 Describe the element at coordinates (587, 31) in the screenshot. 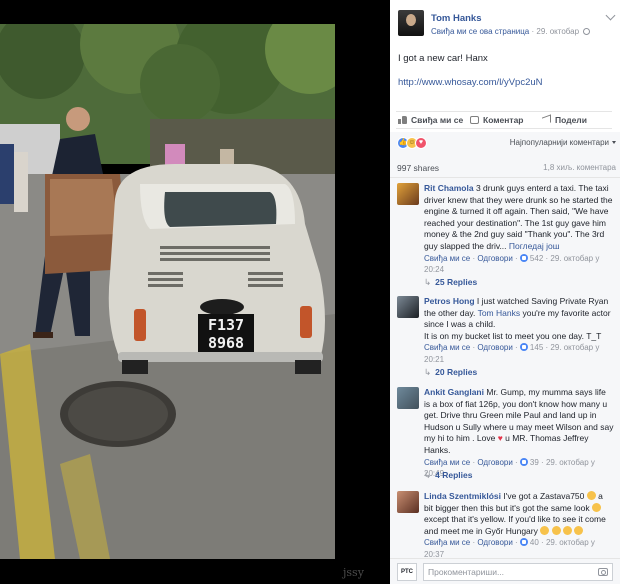

I see `globe-icon` at that location.